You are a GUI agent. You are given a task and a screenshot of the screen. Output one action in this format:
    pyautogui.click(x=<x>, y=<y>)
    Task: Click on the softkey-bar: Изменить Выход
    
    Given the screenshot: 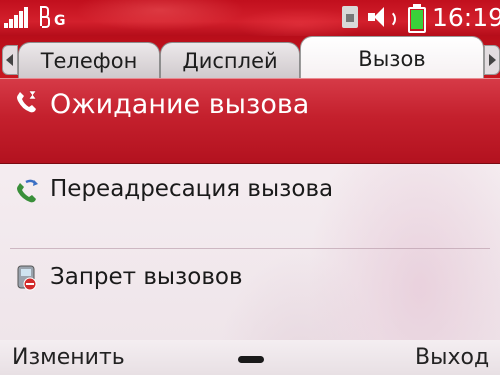 What is the action you would take?
    pyautogui.click(x=250, y=357)
    